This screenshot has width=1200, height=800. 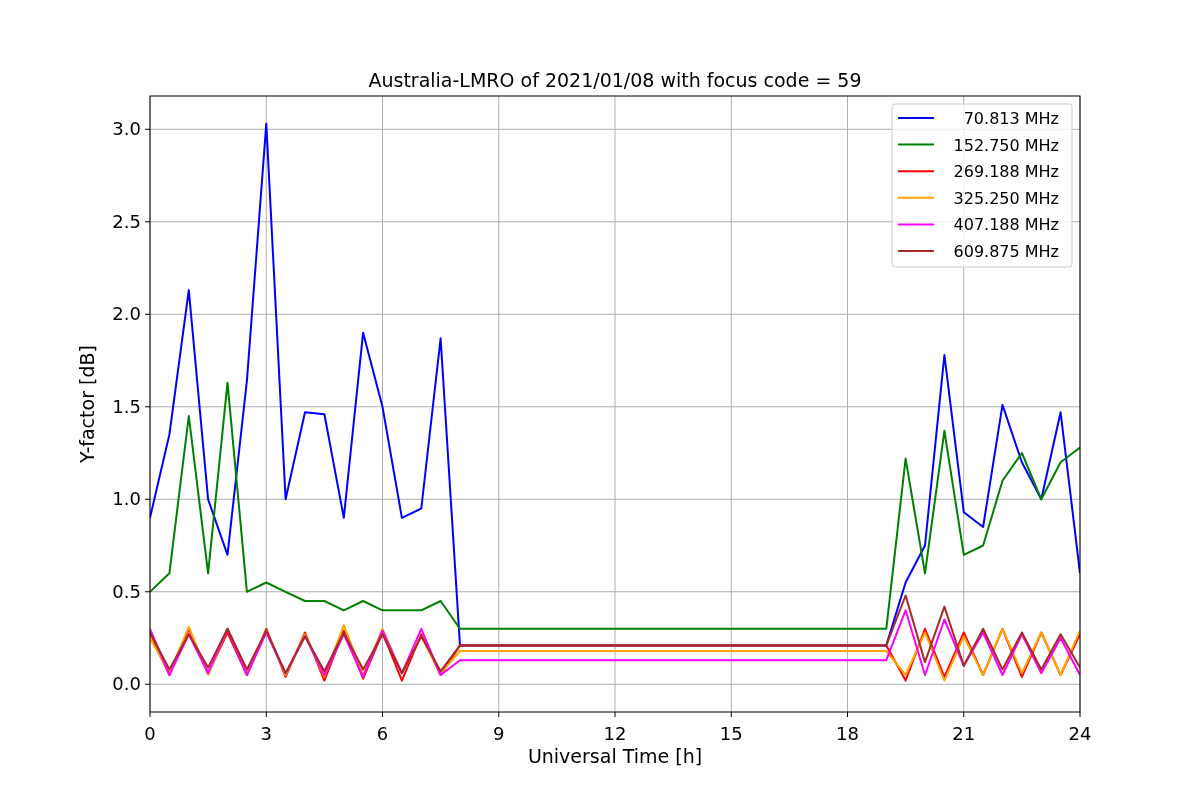 I want to click on chart-title: Australia-LMRO of 2021/01/08 with focus code = 59, so click(x=615, y=80).